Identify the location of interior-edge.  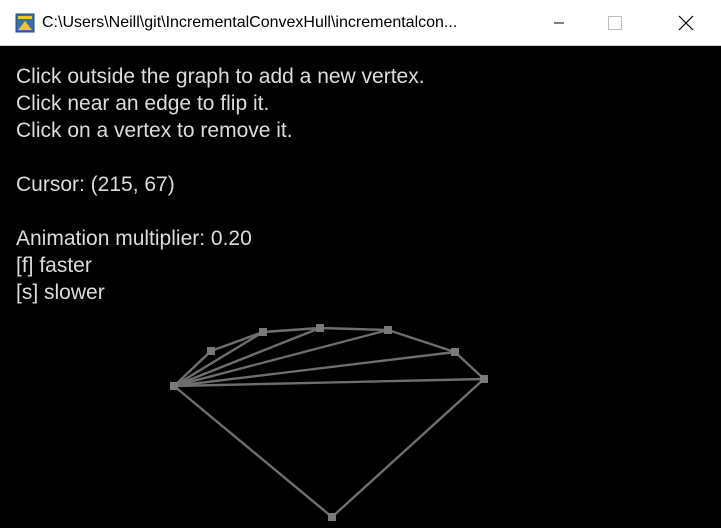
(281, 358).